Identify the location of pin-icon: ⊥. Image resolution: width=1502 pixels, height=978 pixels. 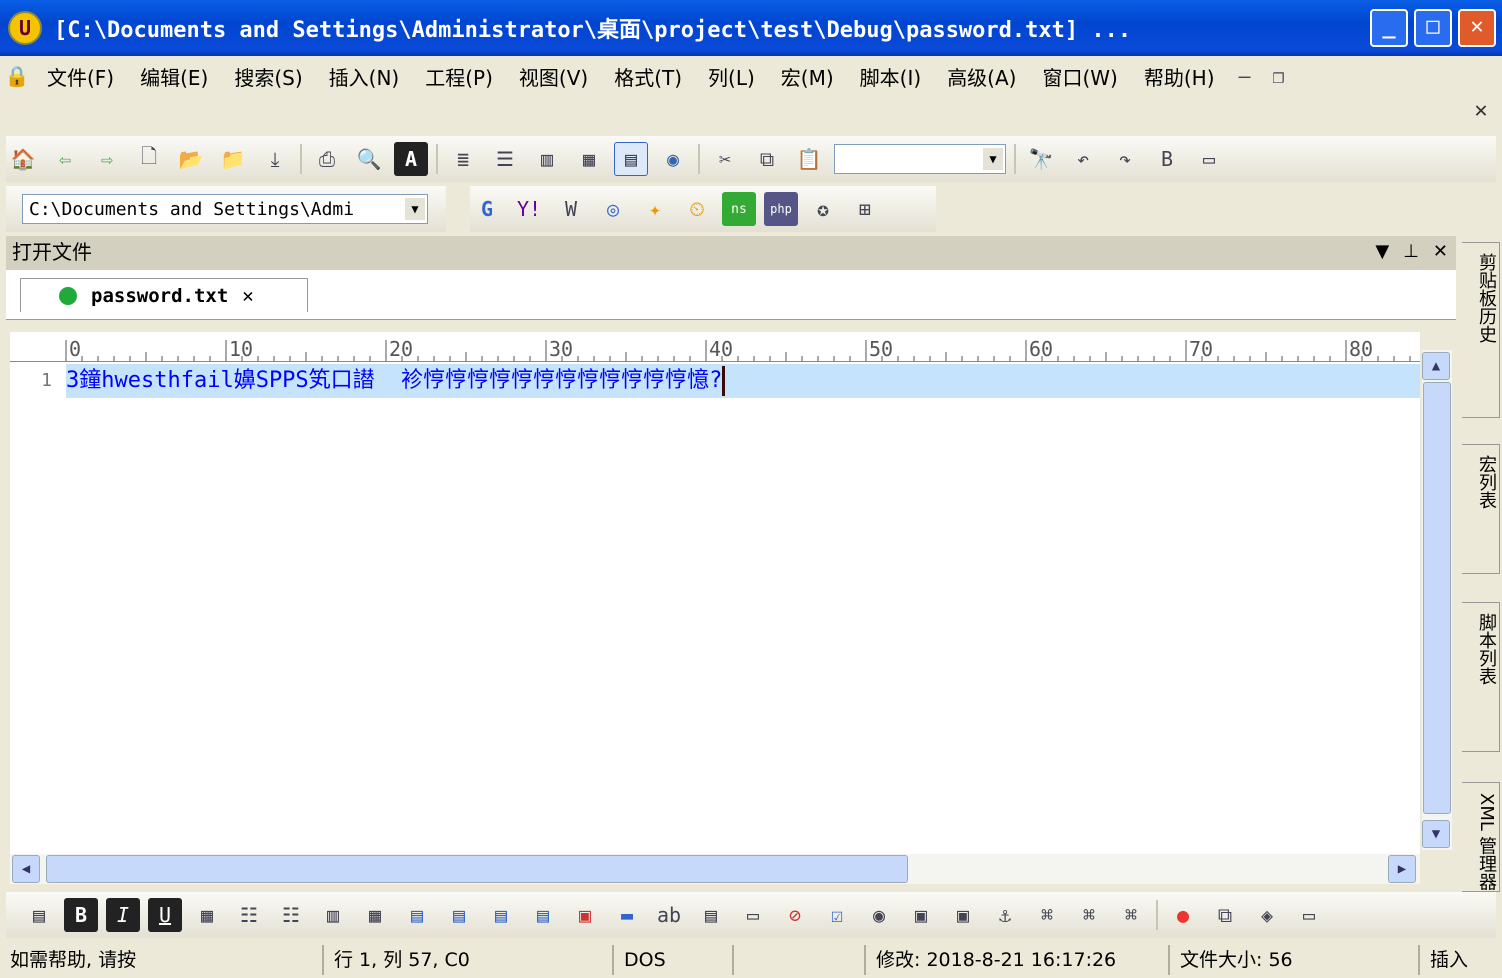
(1411, 252).